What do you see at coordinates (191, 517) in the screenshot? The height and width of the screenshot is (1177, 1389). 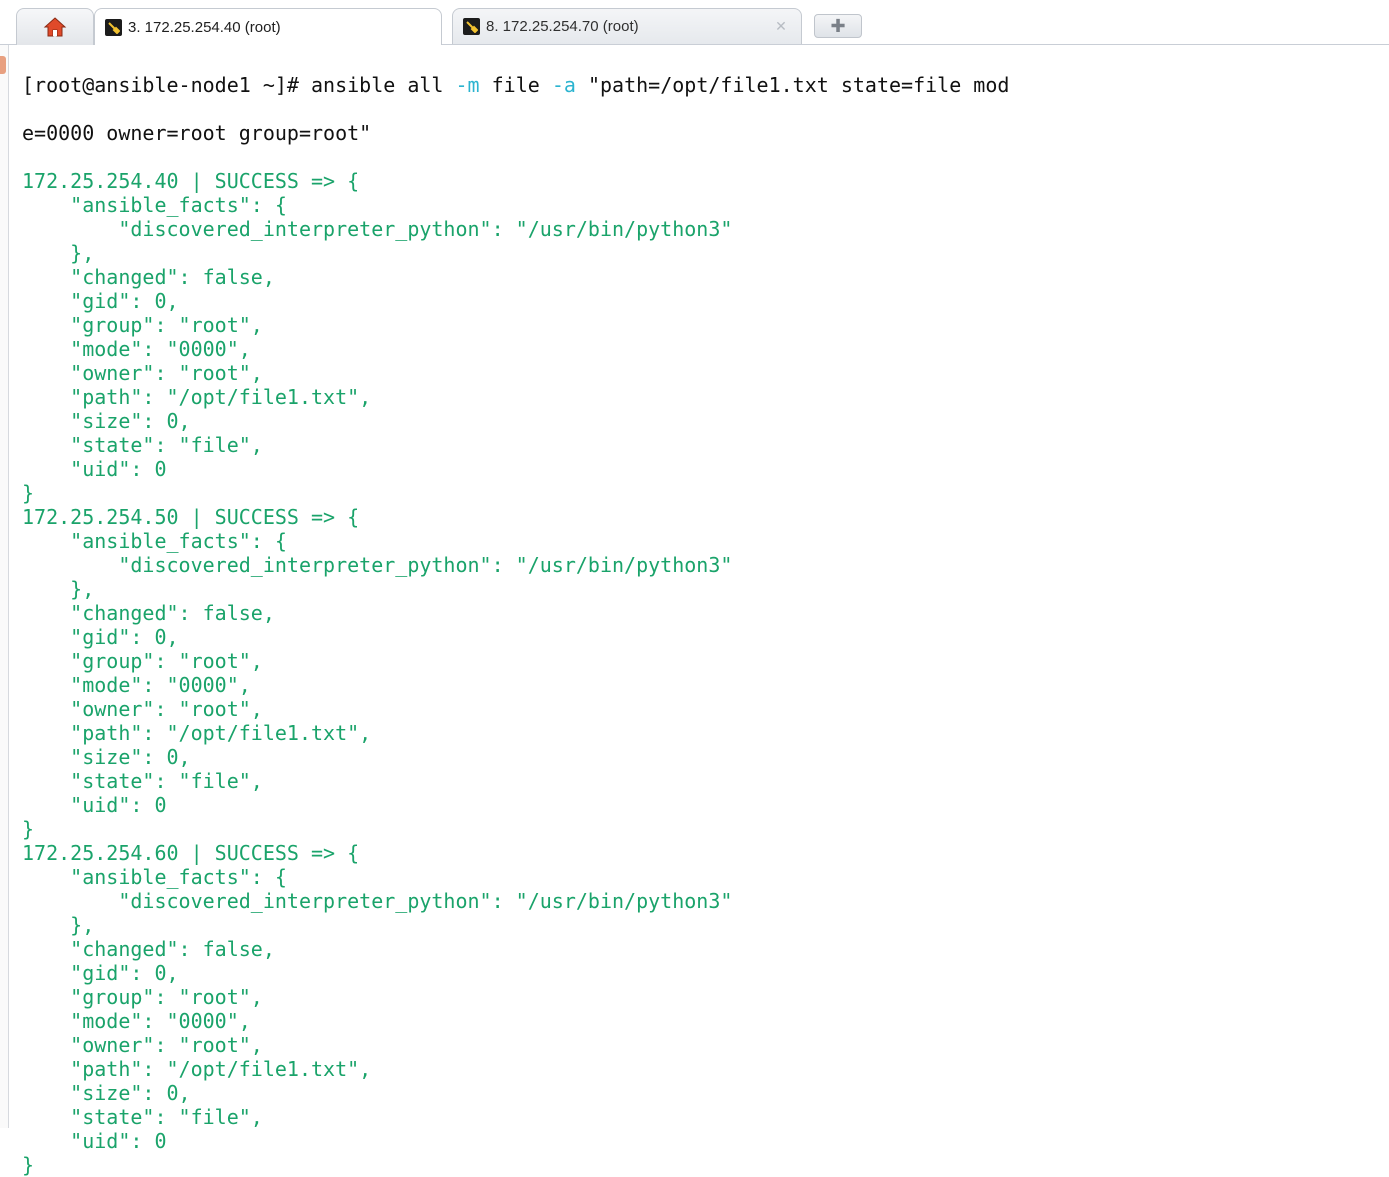 I see `result-header: 172.25.254.50 | SUCCESS => {` at bounding box center [191, 517].